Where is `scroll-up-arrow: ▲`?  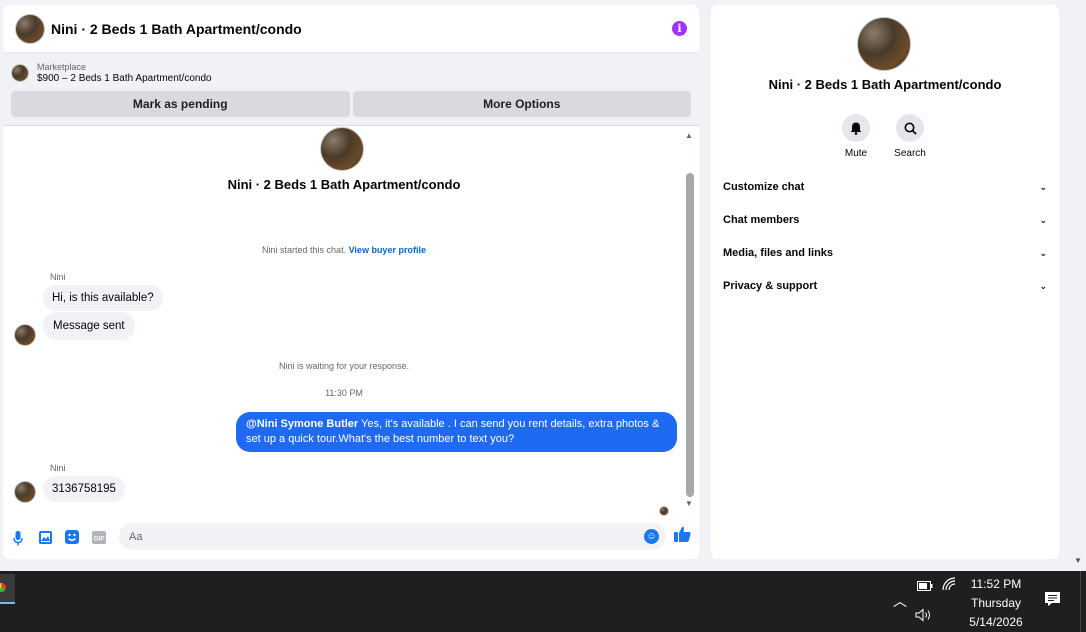 scroll-up-arrow: ▲ is located at coordinates (689, 135).